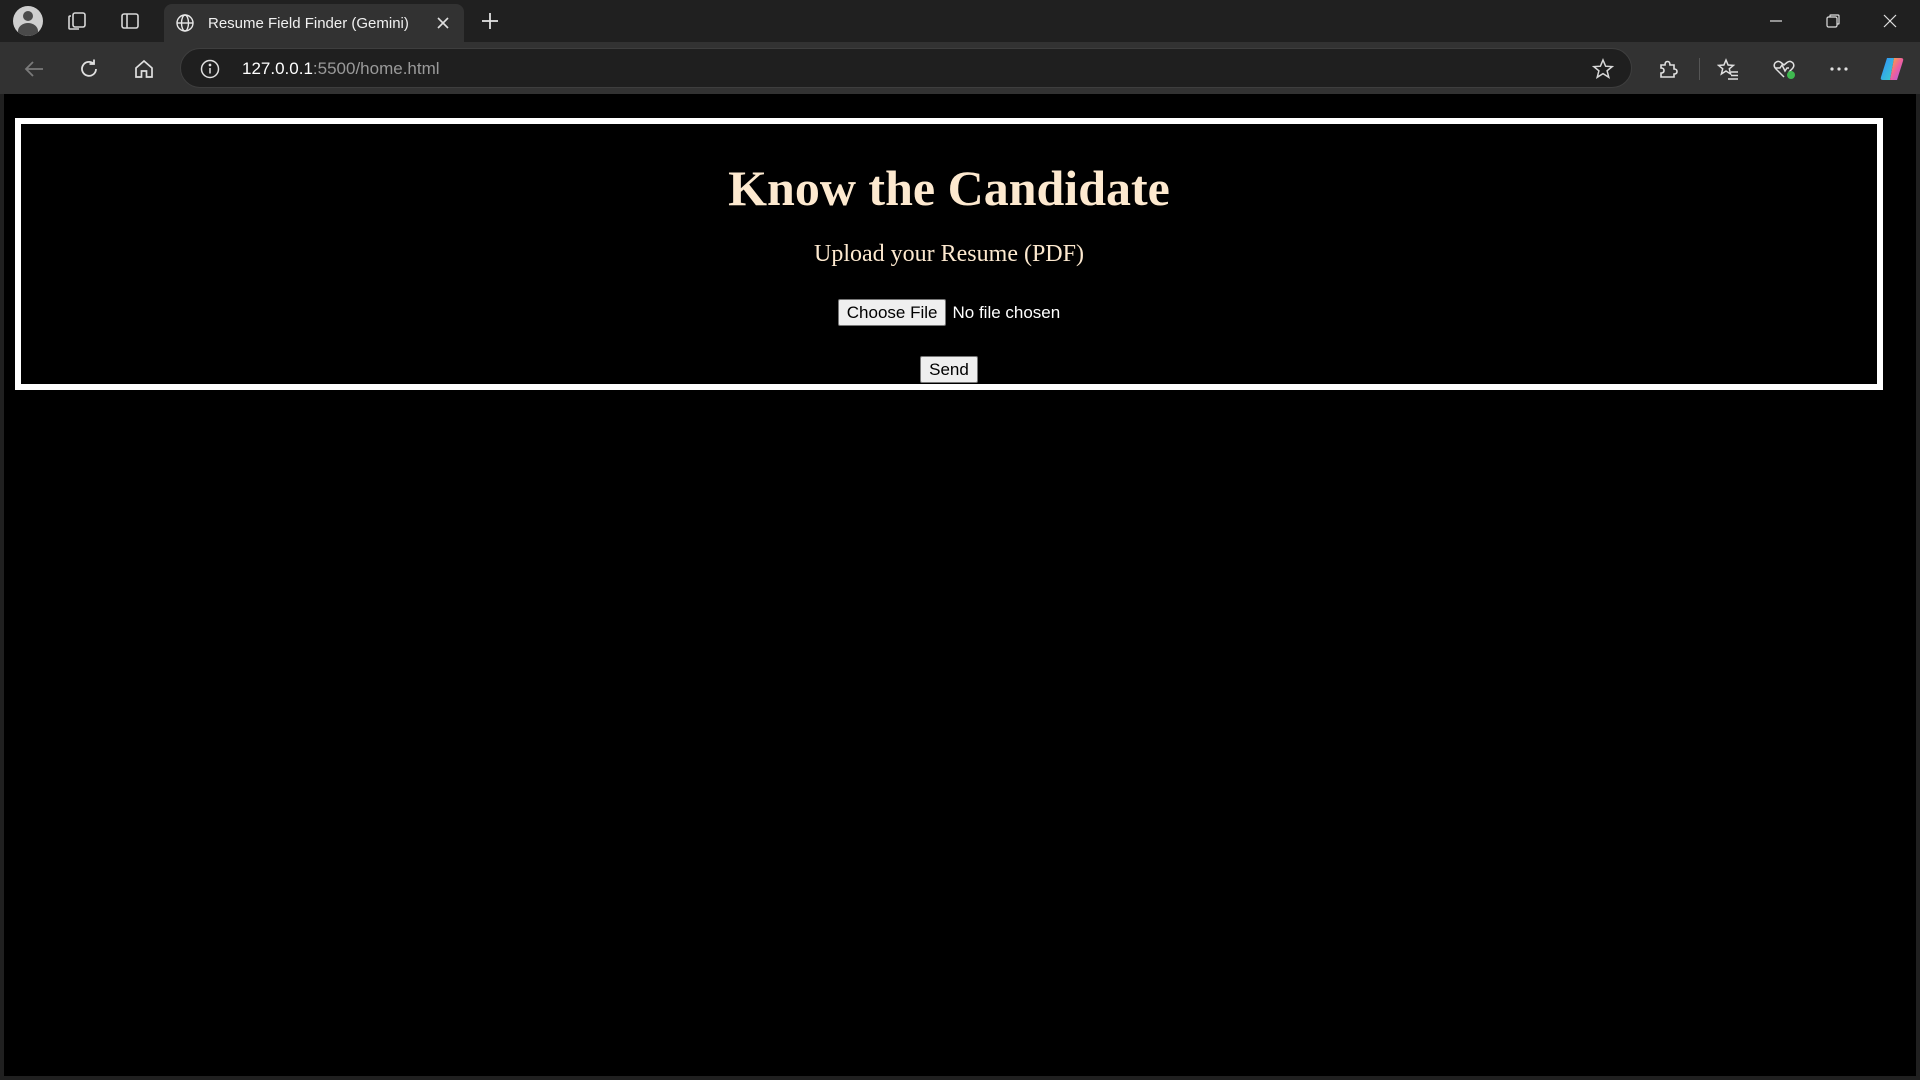 This screenshot has height=1080, width=1920. I want to click on page-title: Know the Candidate, so click(949, 188).